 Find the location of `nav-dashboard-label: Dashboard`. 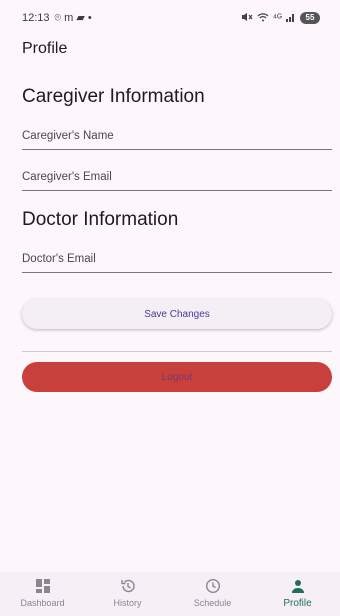

nav-dashboard-label: Dashboard is located at coordinates (42, 603).